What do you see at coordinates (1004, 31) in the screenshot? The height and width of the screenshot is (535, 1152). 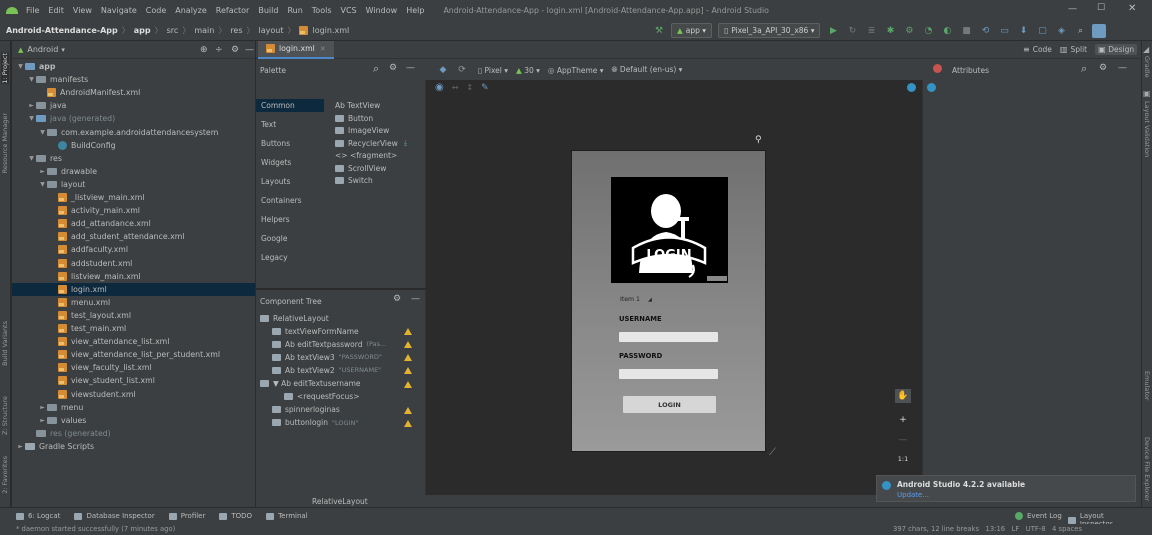 I see `avd-manager-icon: ▭` at bounding box center [1004, 31].